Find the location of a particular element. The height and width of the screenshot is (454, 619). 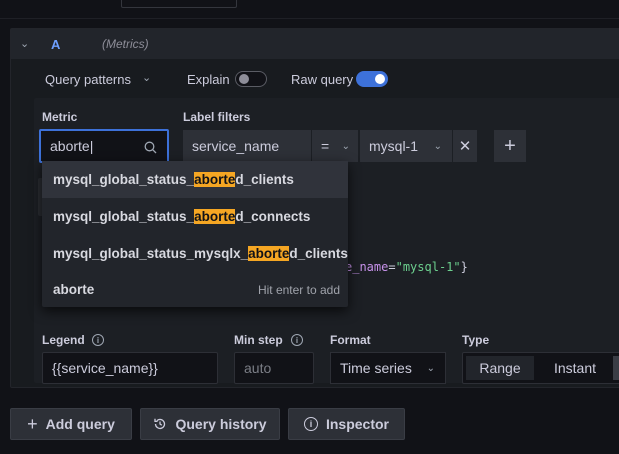

raw-query-close: } is located at coordinates (464, 267).